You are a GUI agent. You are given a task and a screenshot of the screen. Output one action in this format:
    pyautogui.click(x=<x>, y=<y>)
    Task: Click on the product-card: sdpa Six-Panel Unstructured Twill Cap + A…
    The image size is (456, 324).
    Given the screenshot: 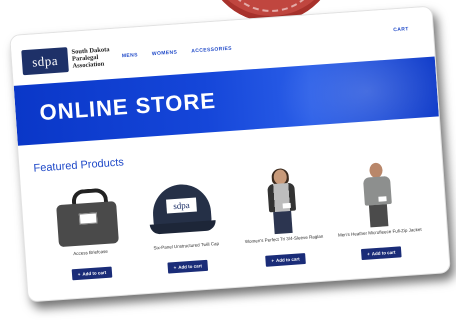 What is the action you would take?
    pyautogui.click(x=184, y=223)
    